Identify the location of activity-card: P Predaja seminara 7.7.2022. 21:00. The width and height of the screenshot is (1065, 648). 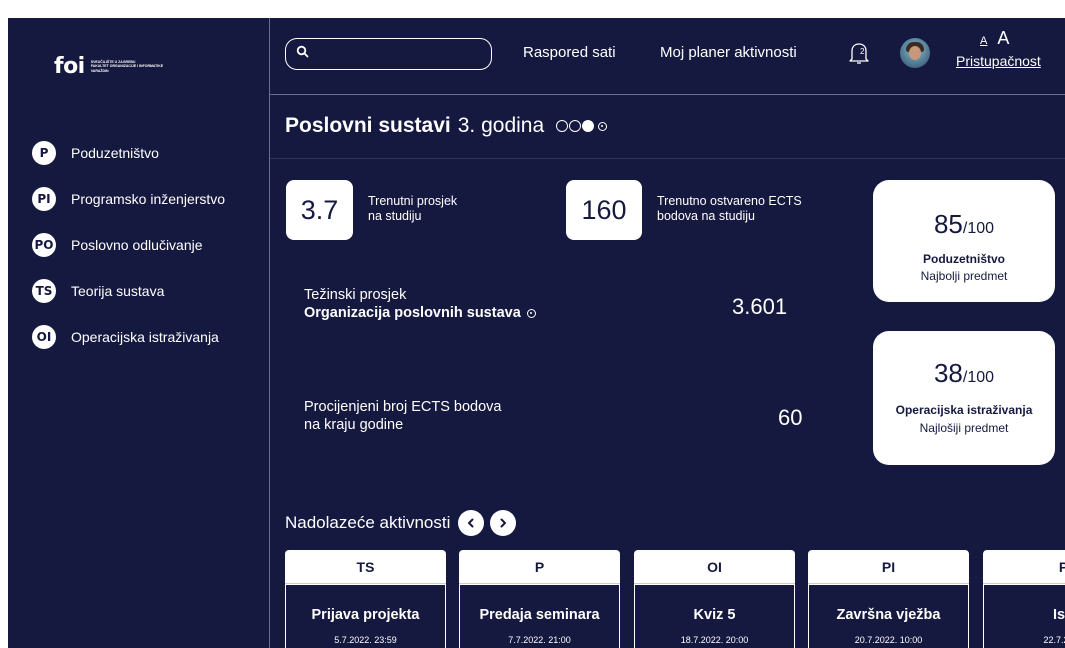
(539, 599).